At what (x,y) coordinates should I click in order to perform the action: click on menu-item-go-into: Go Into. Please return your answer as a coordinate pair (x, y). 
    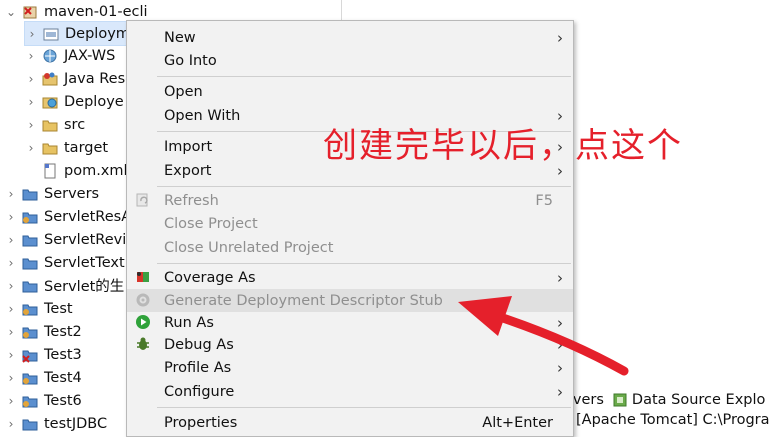
    Looking at the image, I should click on (350, 60).